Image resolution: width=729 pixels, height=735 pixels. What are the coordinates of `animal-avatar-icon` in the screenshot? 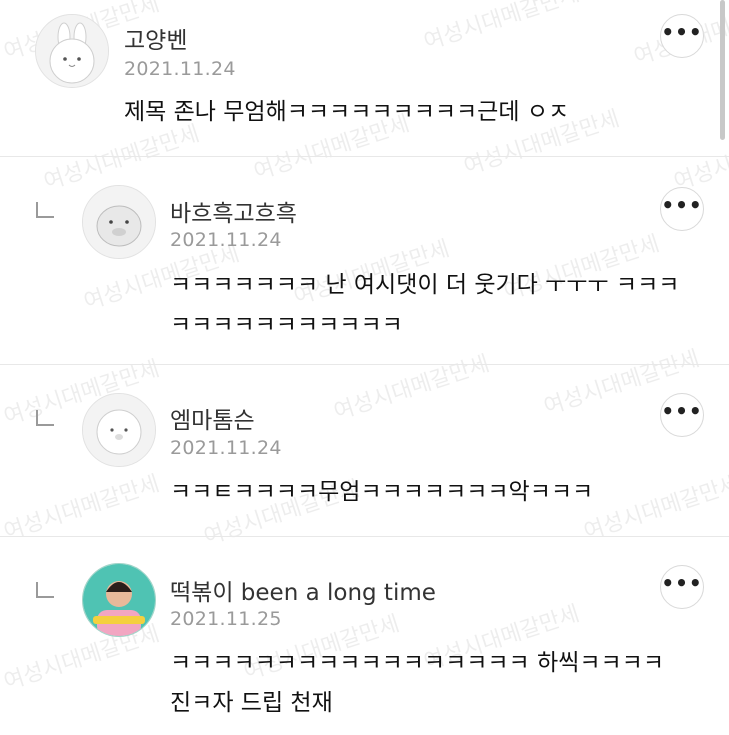 It's located at (119, 222).